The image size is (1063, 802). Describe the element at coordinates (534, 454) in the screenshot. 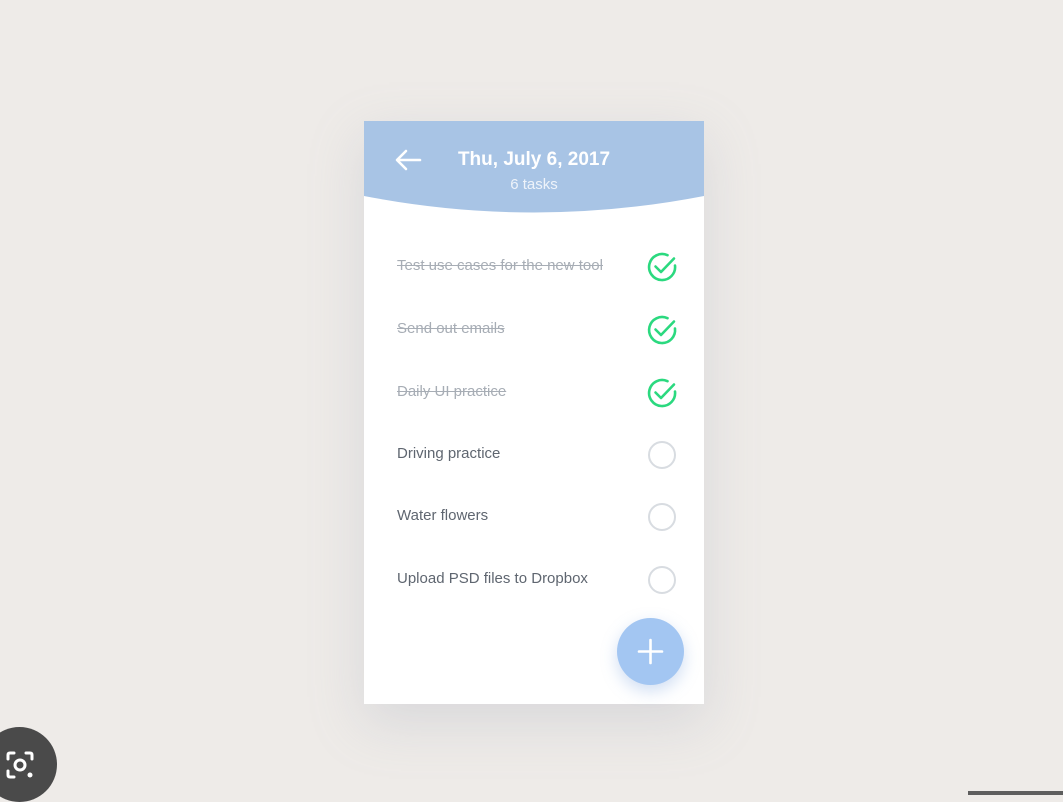

I see `task-row: Driving practice` at that location.